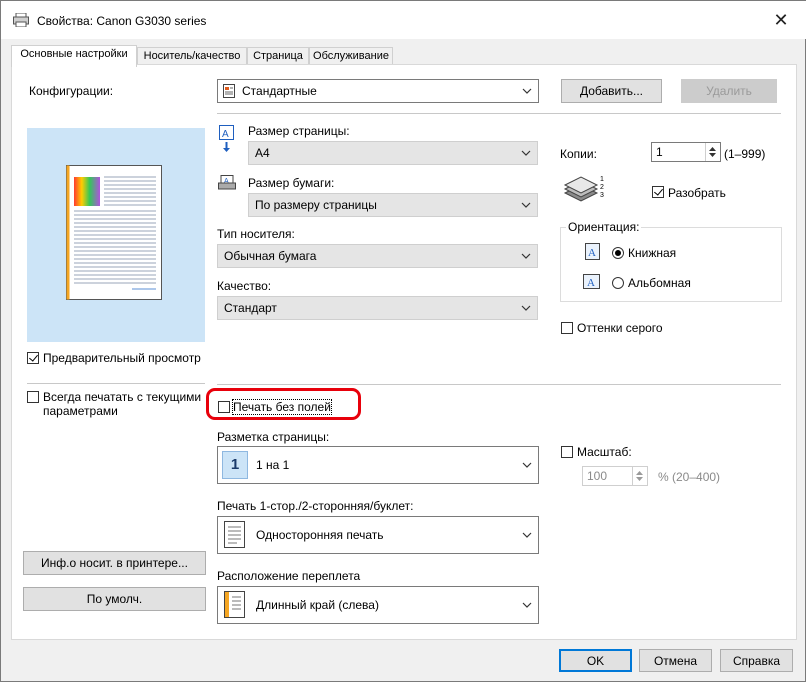 The width and height of the screenshot is (807, 683). What do you see at coordinates (262, 153) in the screenshot?
I see `page-size-value: A4` at bounding box center [262, 153].